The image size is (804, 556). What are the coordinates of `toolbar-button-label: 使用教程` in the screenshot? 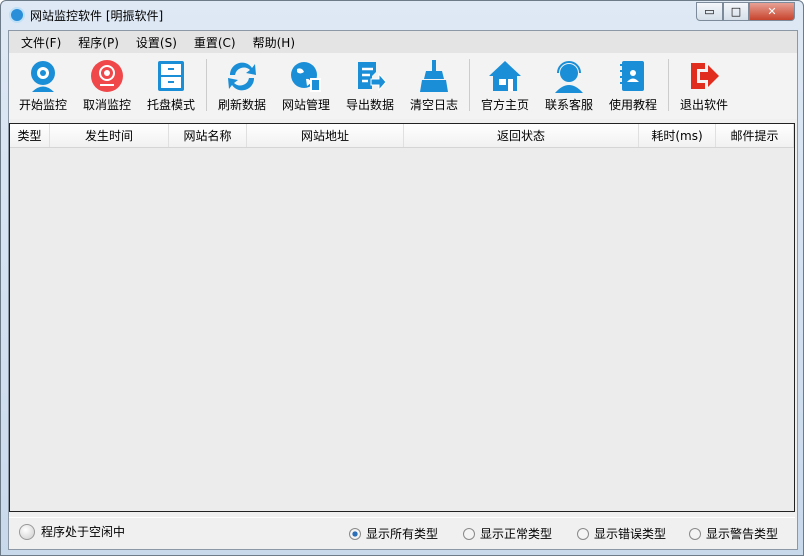 It's located at (632, 105).